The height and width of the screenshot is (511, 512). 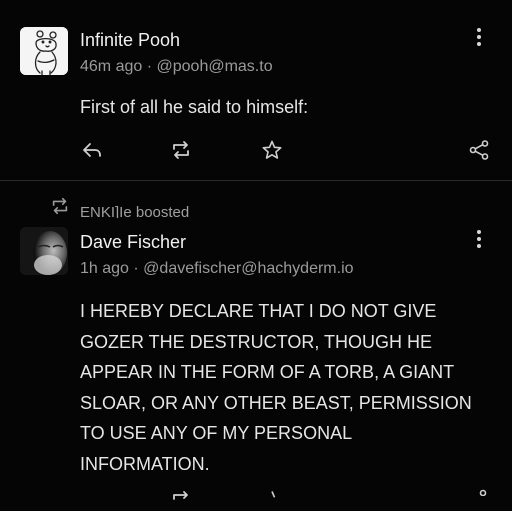 What do you see at coordinates (479, 150) in the screenshot?
I see `share-icon` at bounding box center [479, 150].